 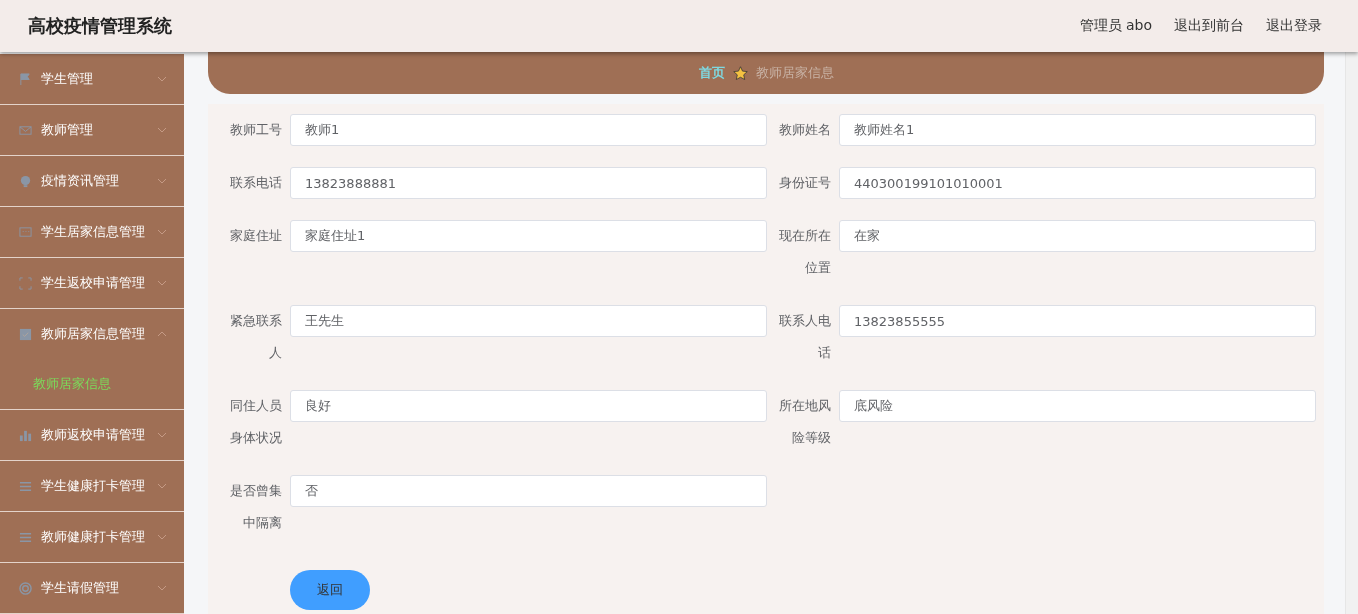 What do you see at coordinates (25, 334) in the screenshot?
I see `checkbox-icon` at bounding box center [25, 334].